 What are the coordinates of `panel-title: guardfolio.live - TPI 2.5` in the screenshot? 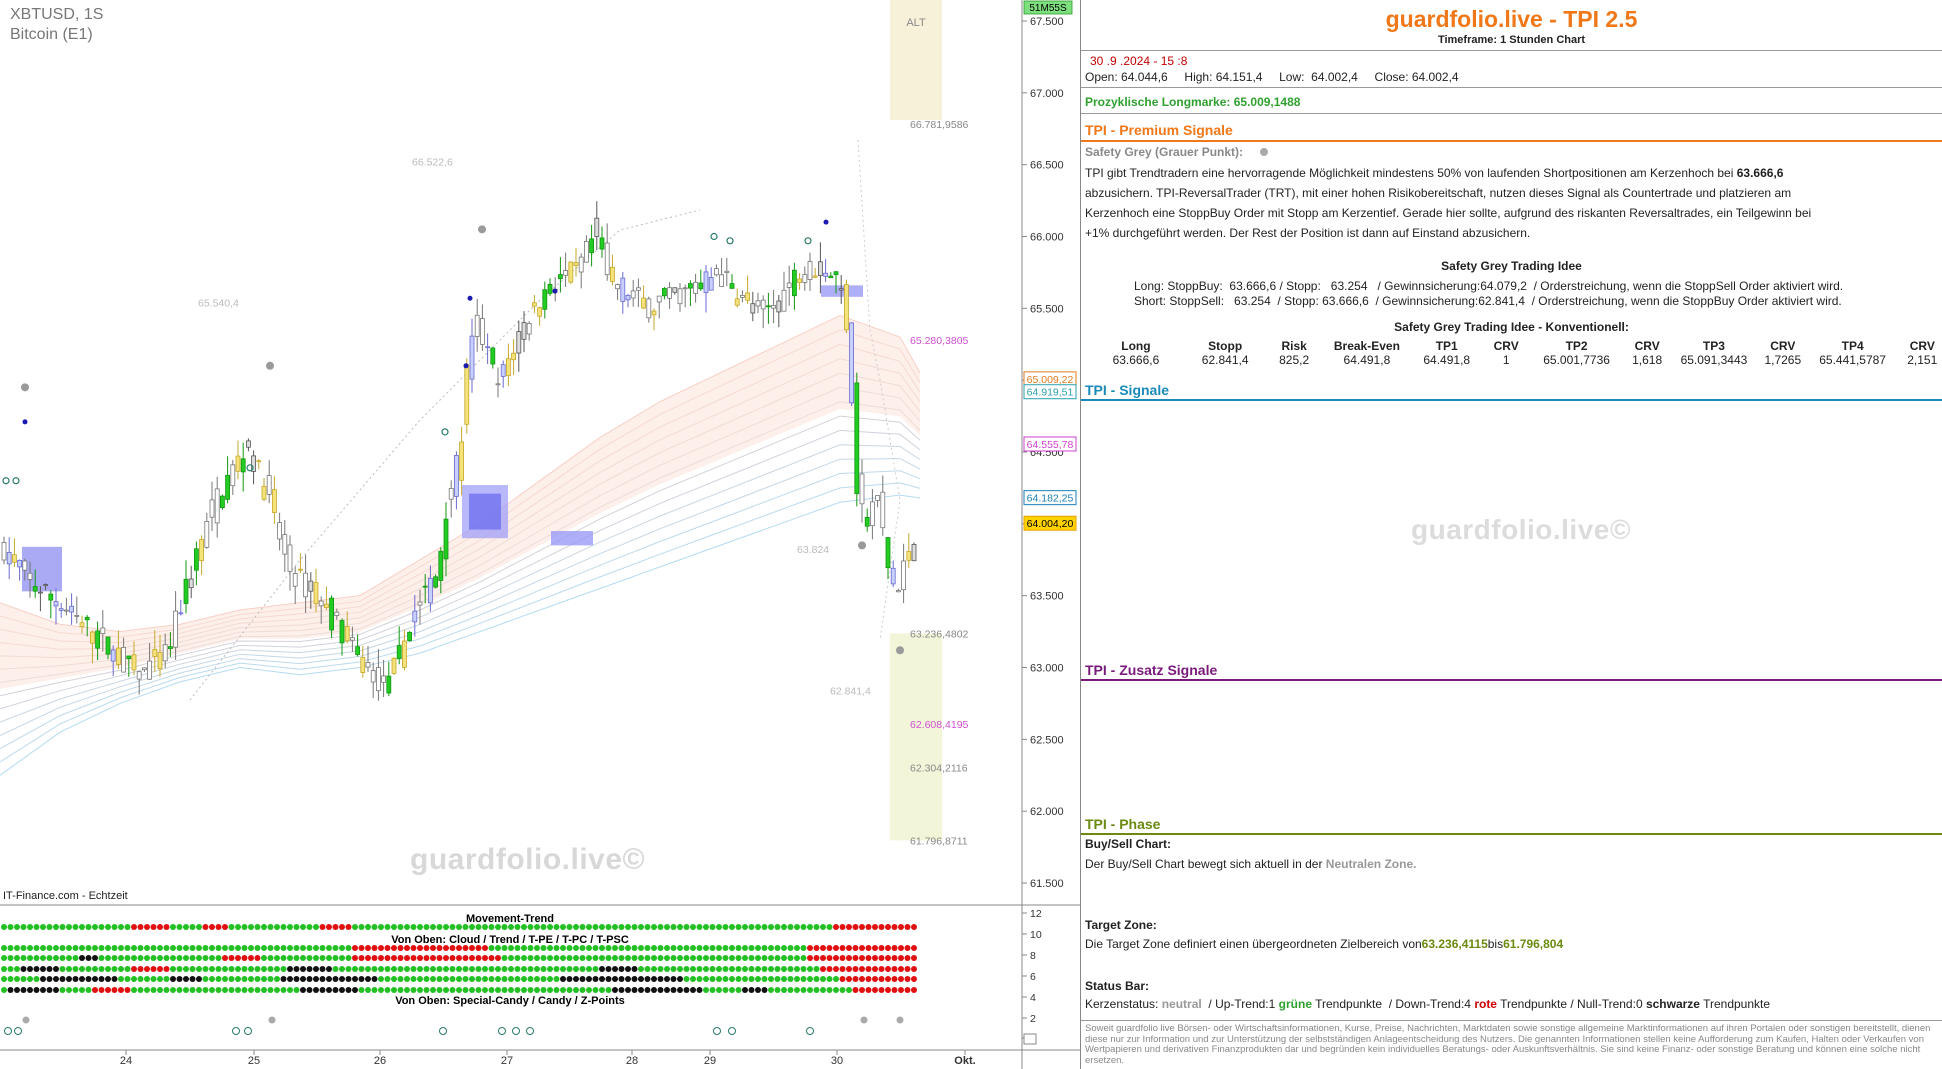 It's located at (1511, 19).